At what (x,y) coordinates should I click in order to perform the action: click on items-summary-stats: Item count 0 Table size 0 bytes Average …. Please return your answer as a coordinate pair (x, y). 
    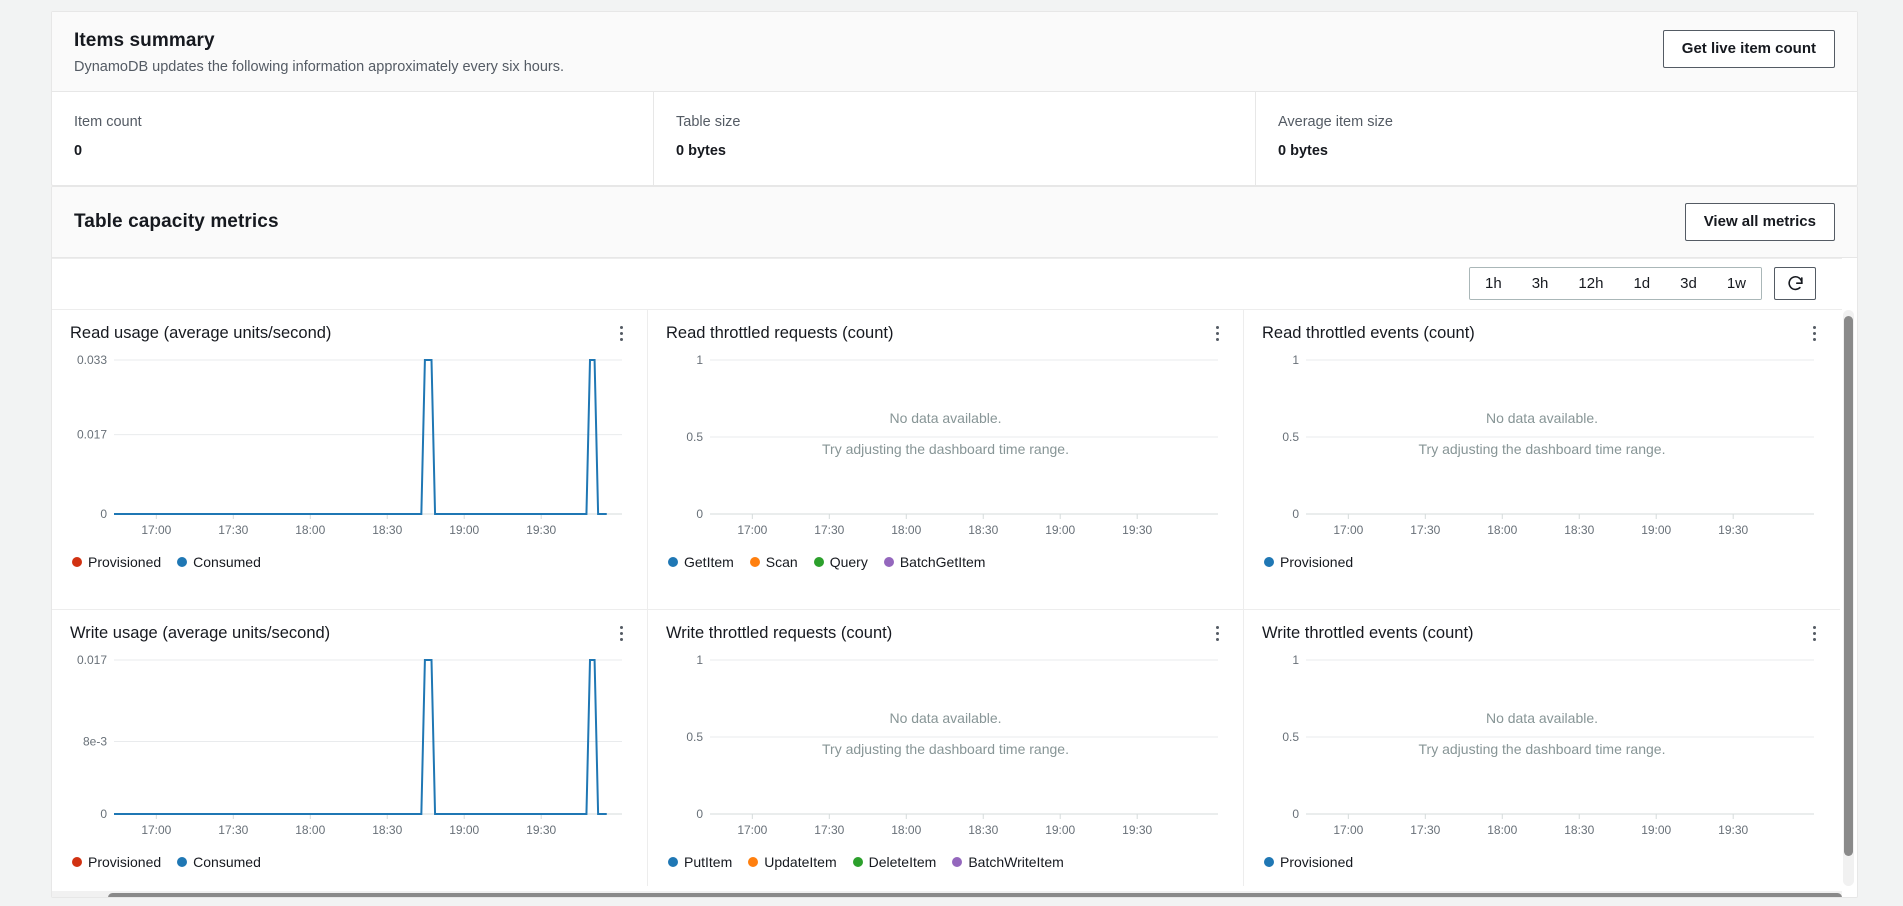
    Looking at the image, I should click on (954, 138).